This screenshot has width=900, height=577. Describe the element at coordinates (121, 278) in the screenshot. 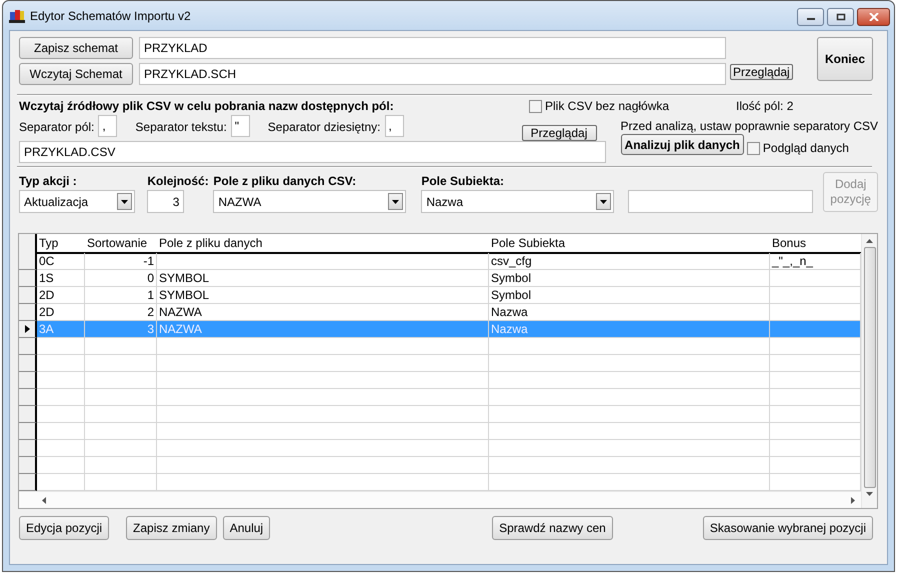

I see `table-cell: 0` at that location.